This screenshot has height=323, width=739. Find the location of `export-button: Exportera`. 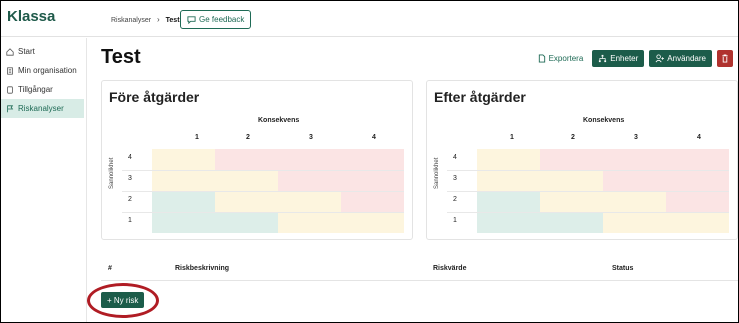

export-button: Exportera is located at coordinates (561, 58).